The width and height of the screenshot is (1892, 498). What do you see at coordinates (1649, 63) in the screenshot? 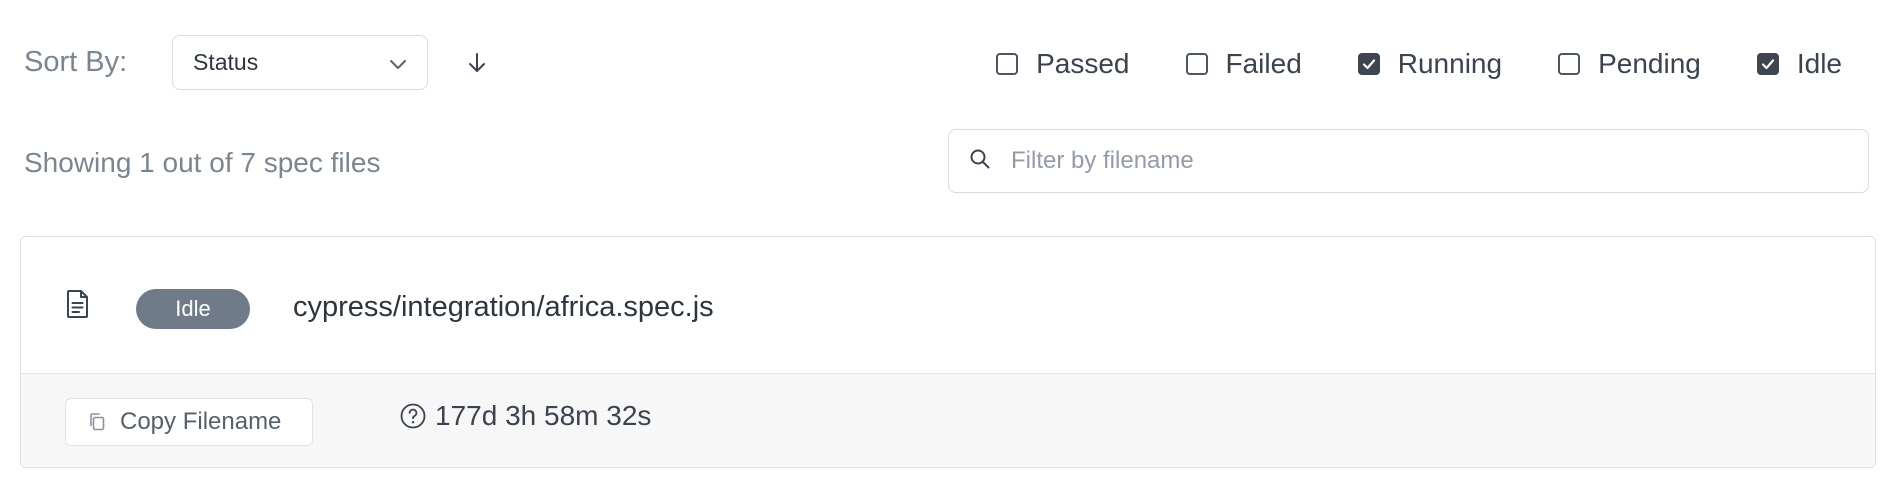
I see `filter-pending-label: Pending` at bounding box center [1649, 63].